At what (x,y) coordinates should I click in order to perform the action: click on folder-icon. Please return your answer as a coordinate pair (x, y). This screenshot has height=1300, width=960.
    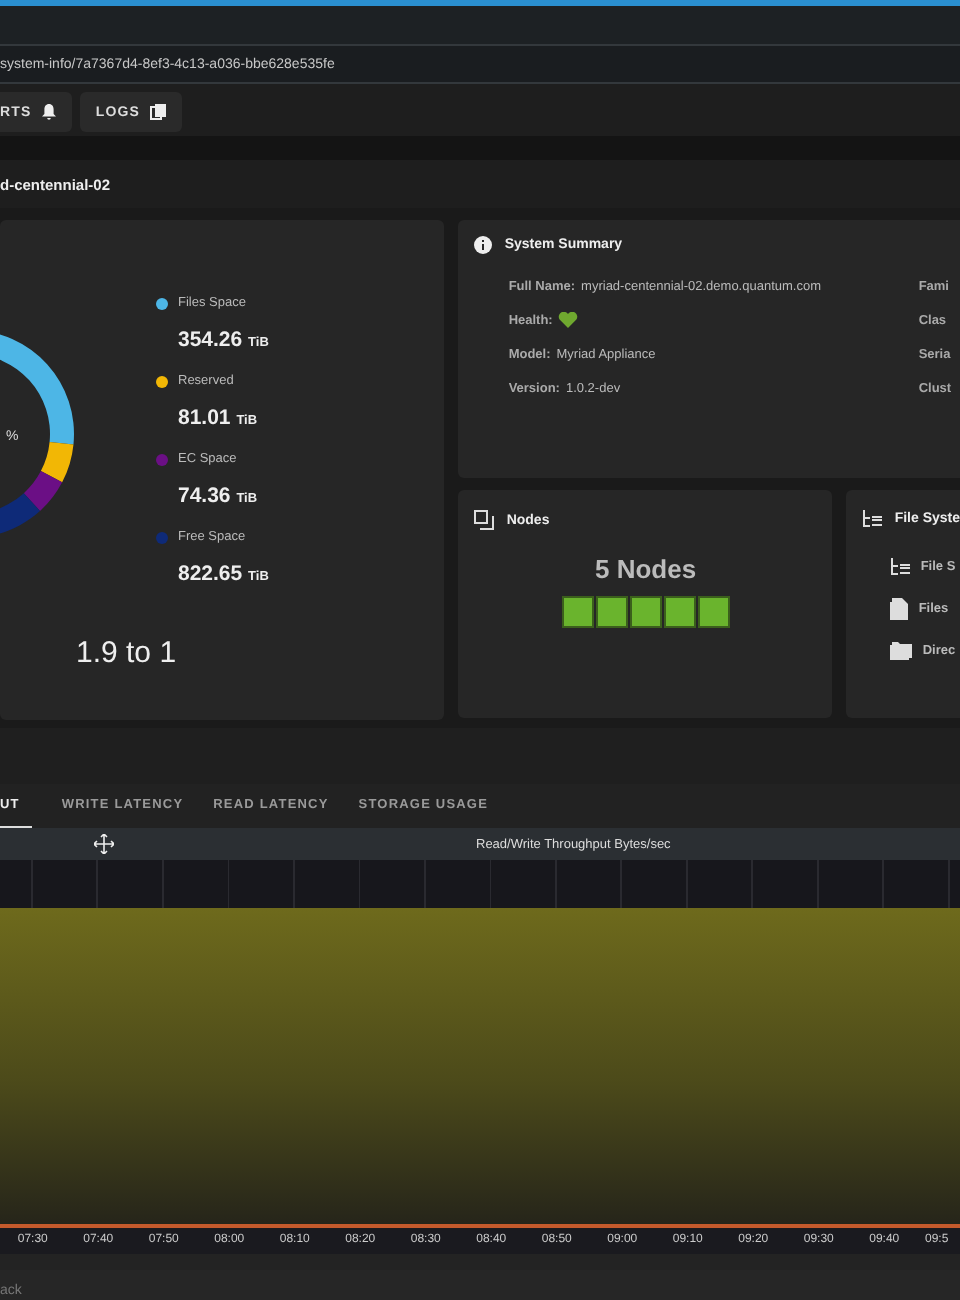
    Looking at the image, I should click on (901, 651).